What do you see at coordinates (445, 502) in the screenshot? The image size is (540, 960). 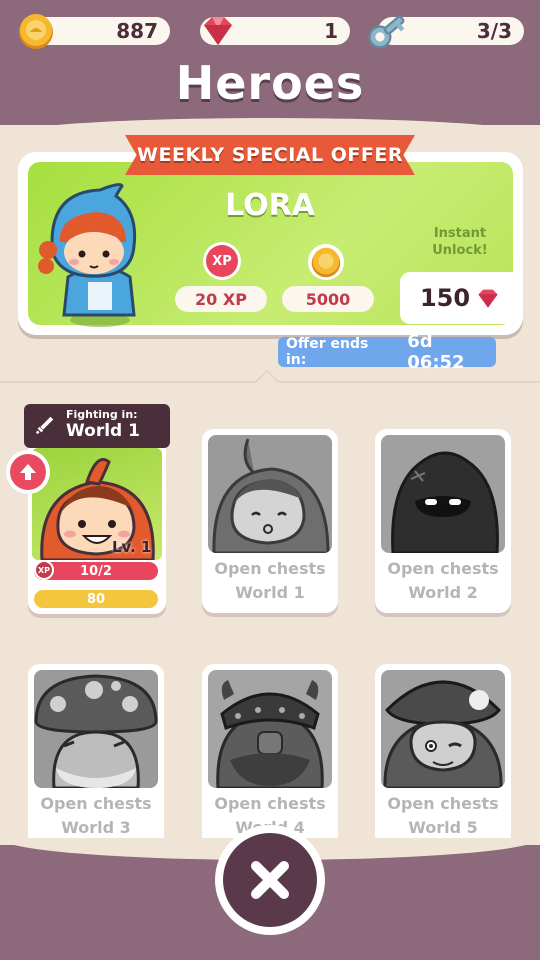 I see `ninja-hero-silhouette` at bounding box center [445, 502].